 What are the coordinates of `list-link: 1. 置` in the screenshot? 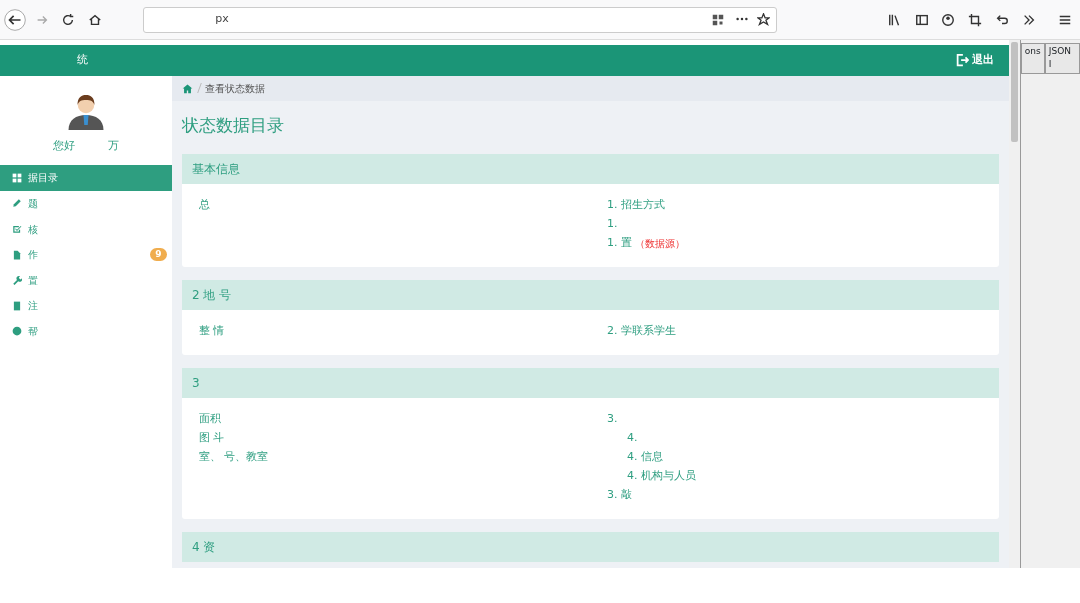 It's located at (619, 243).